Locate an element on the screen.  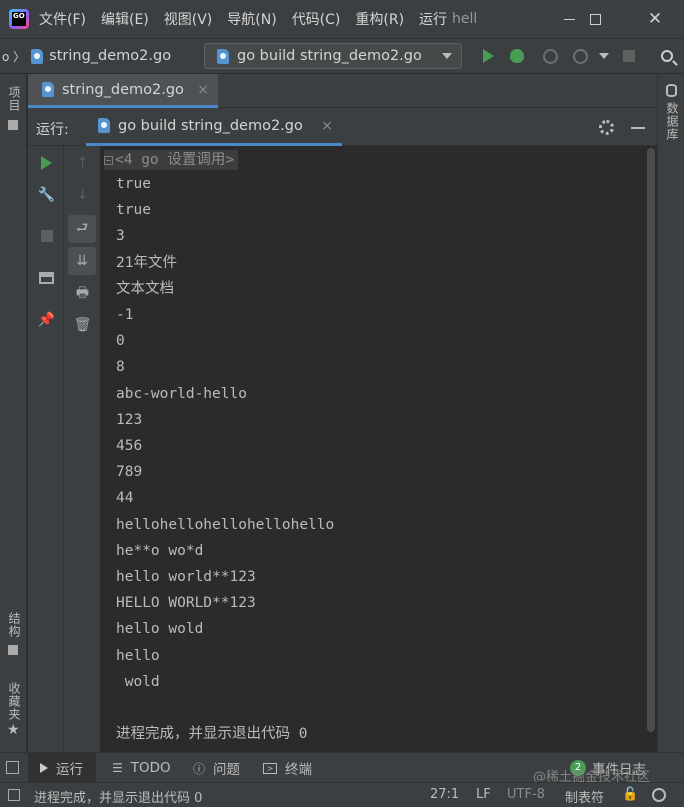
status-message: 进程完成，并显示退出代码 0 is located at coordinates (118, 798).